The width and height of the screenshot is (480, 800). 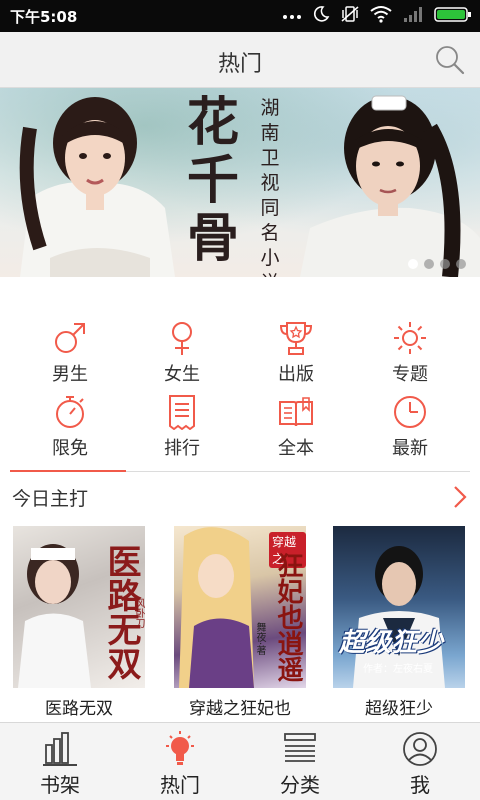 I want to click on category-female: 女生, so click(x=182, y=348).